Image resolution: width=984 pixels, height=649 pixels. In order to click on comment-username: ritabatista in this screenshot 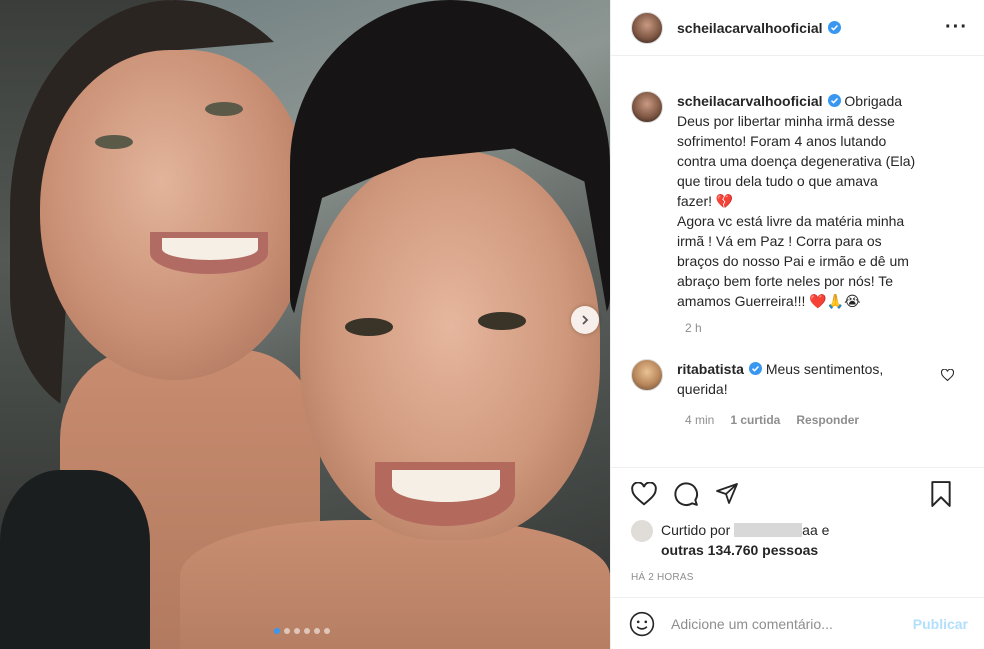, I will do `click(710, 369)`.